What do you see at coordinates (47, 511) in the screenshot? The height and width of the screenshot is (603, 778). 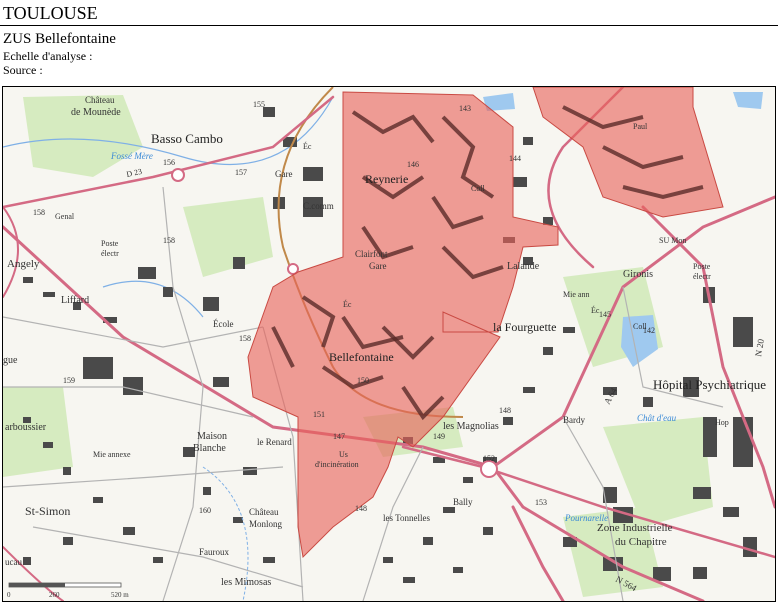 I see `label-st-simon: St-Simon` at bounding box center [47, 511].